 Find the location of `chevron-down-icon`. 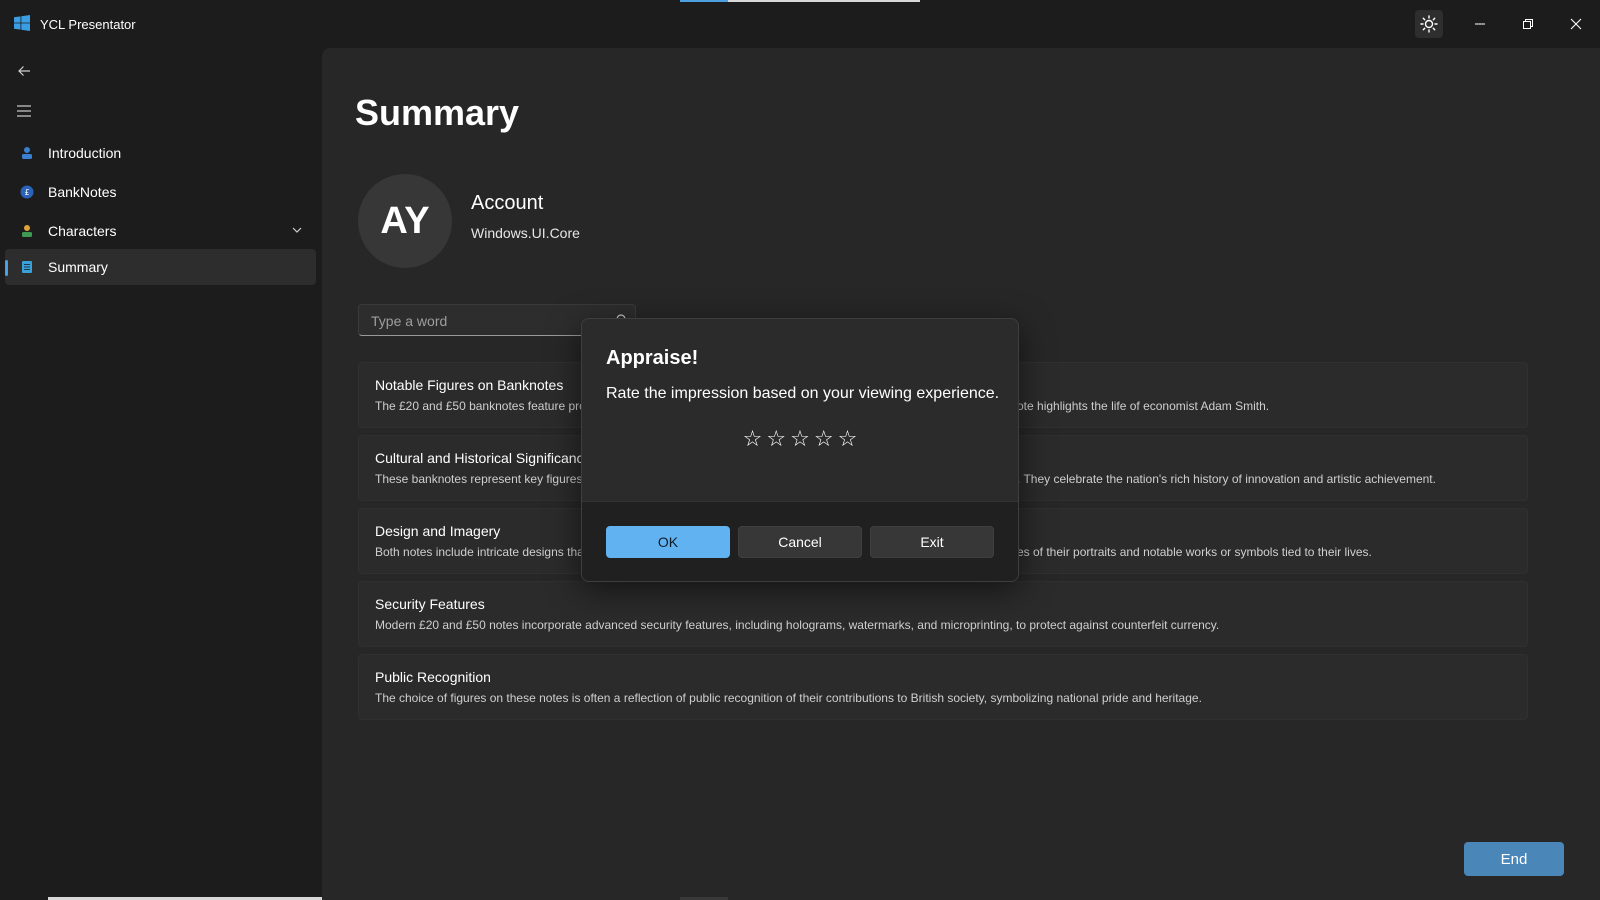

chevron-down-icon is located at coordinates (297, 230).